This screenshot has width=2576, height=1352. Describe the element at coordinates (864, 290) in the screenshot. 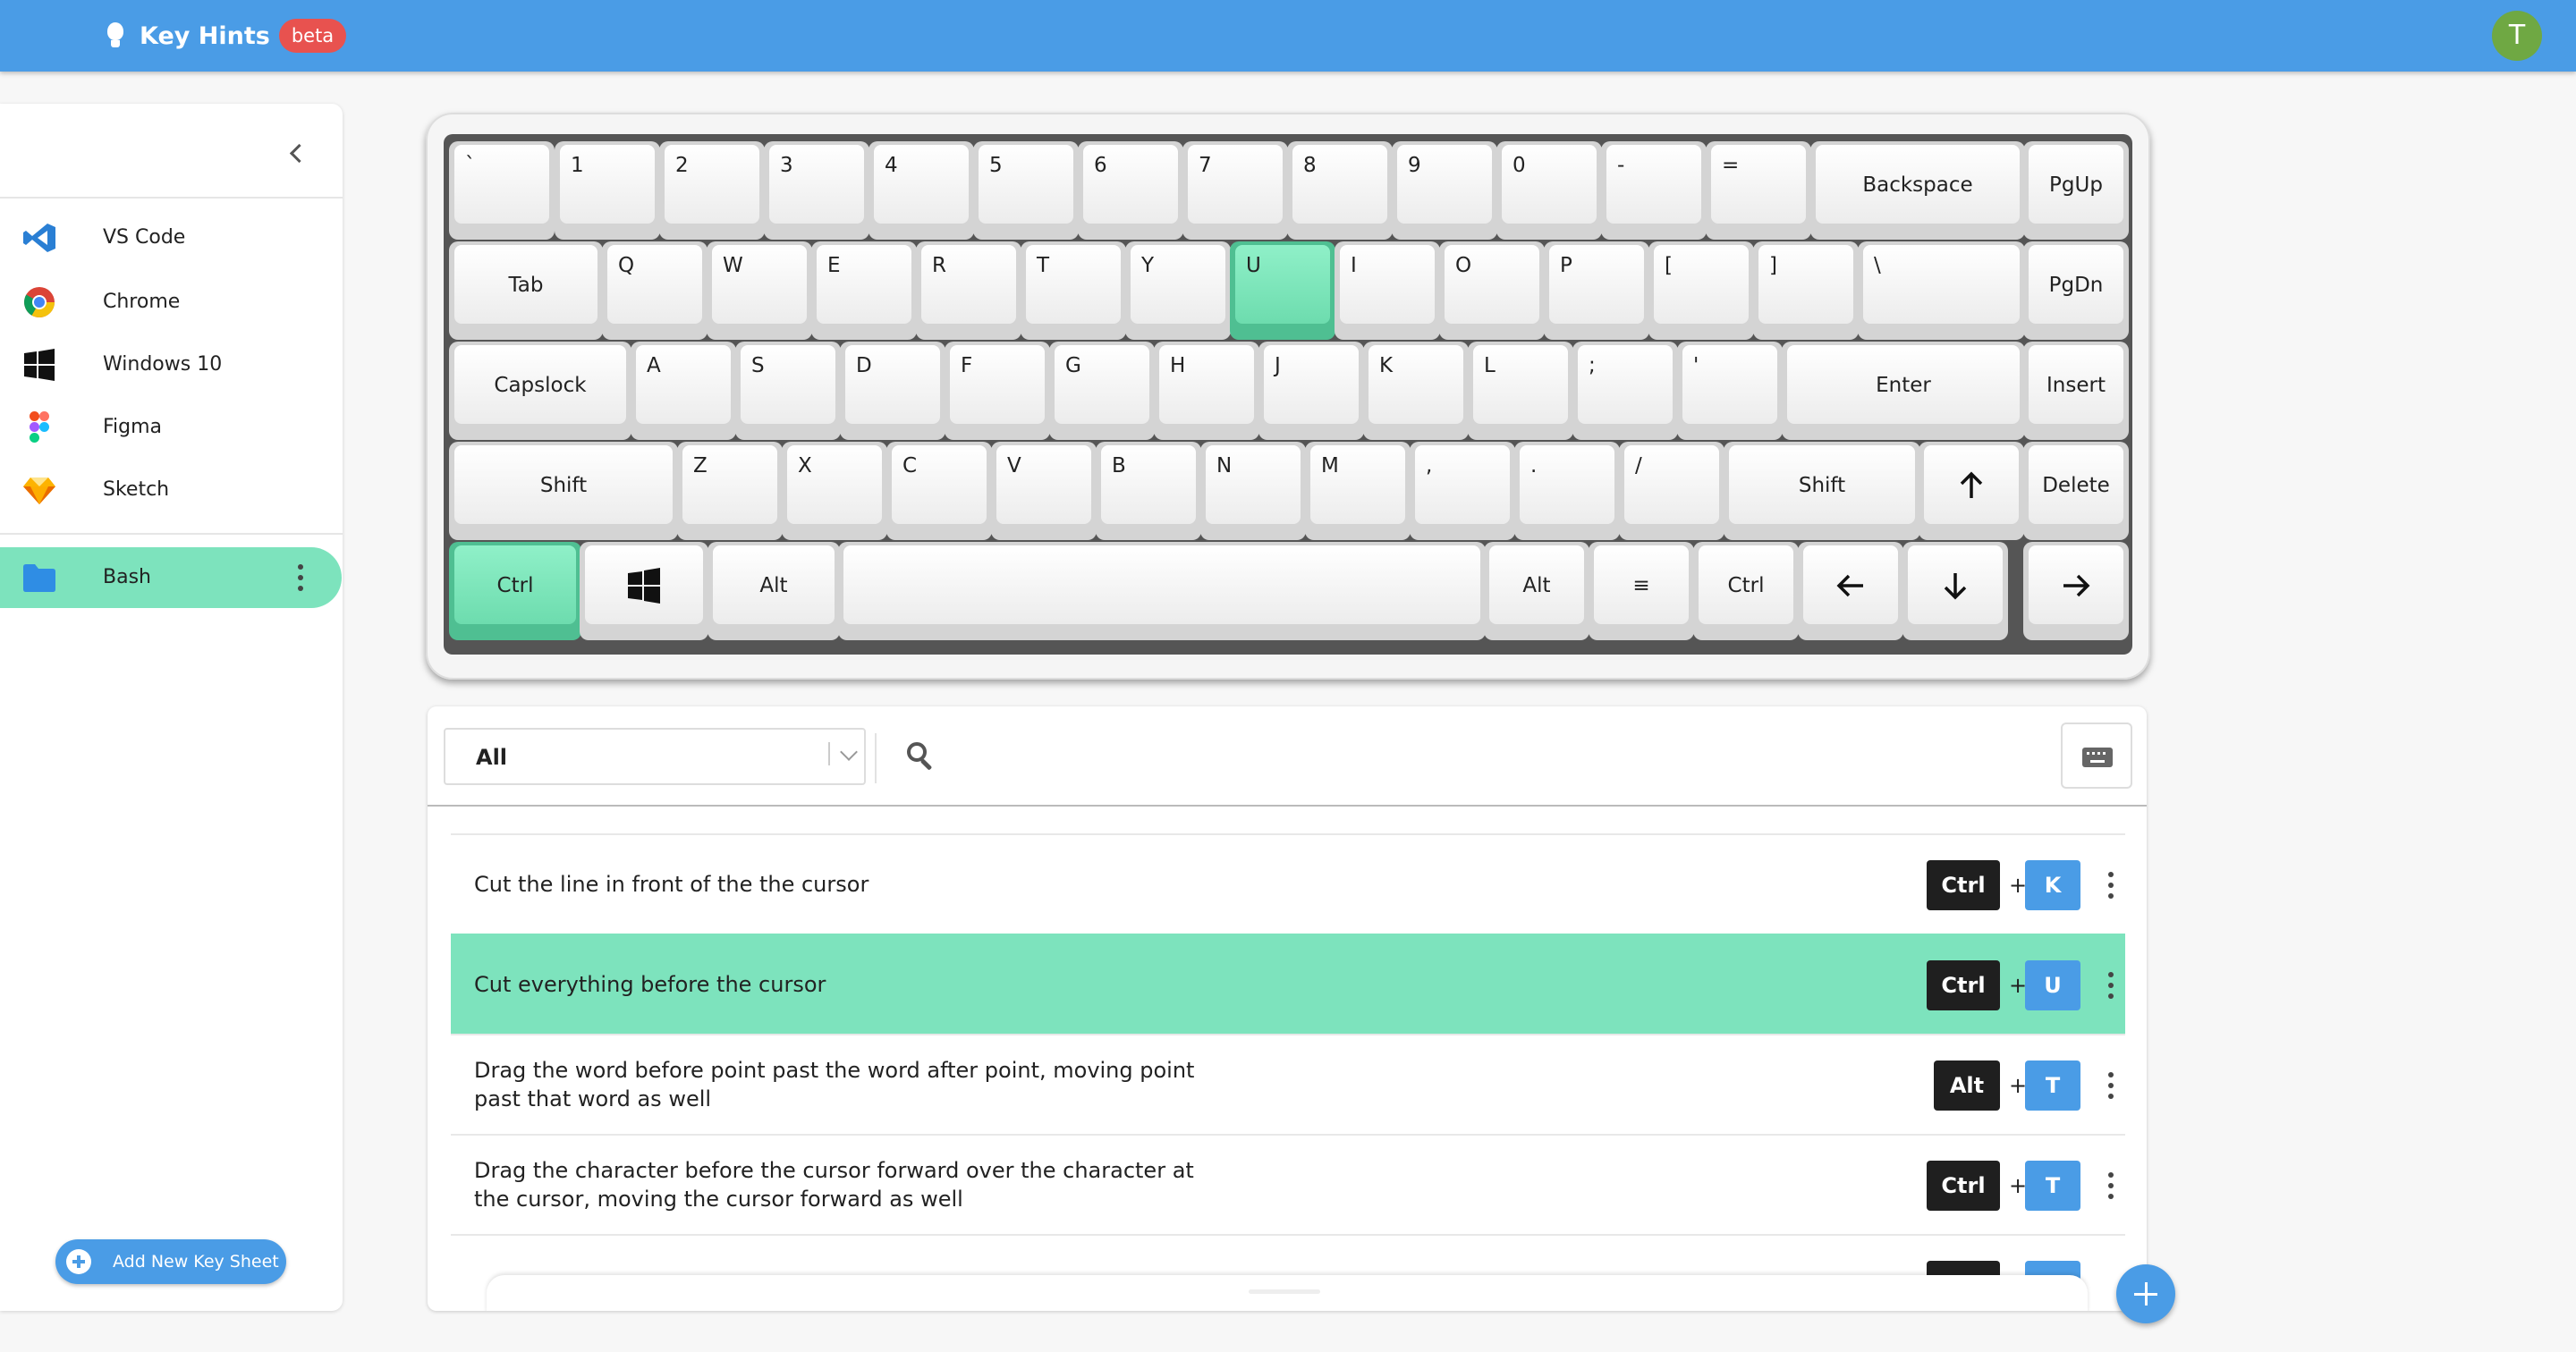

I see `key-e: E` at that location.